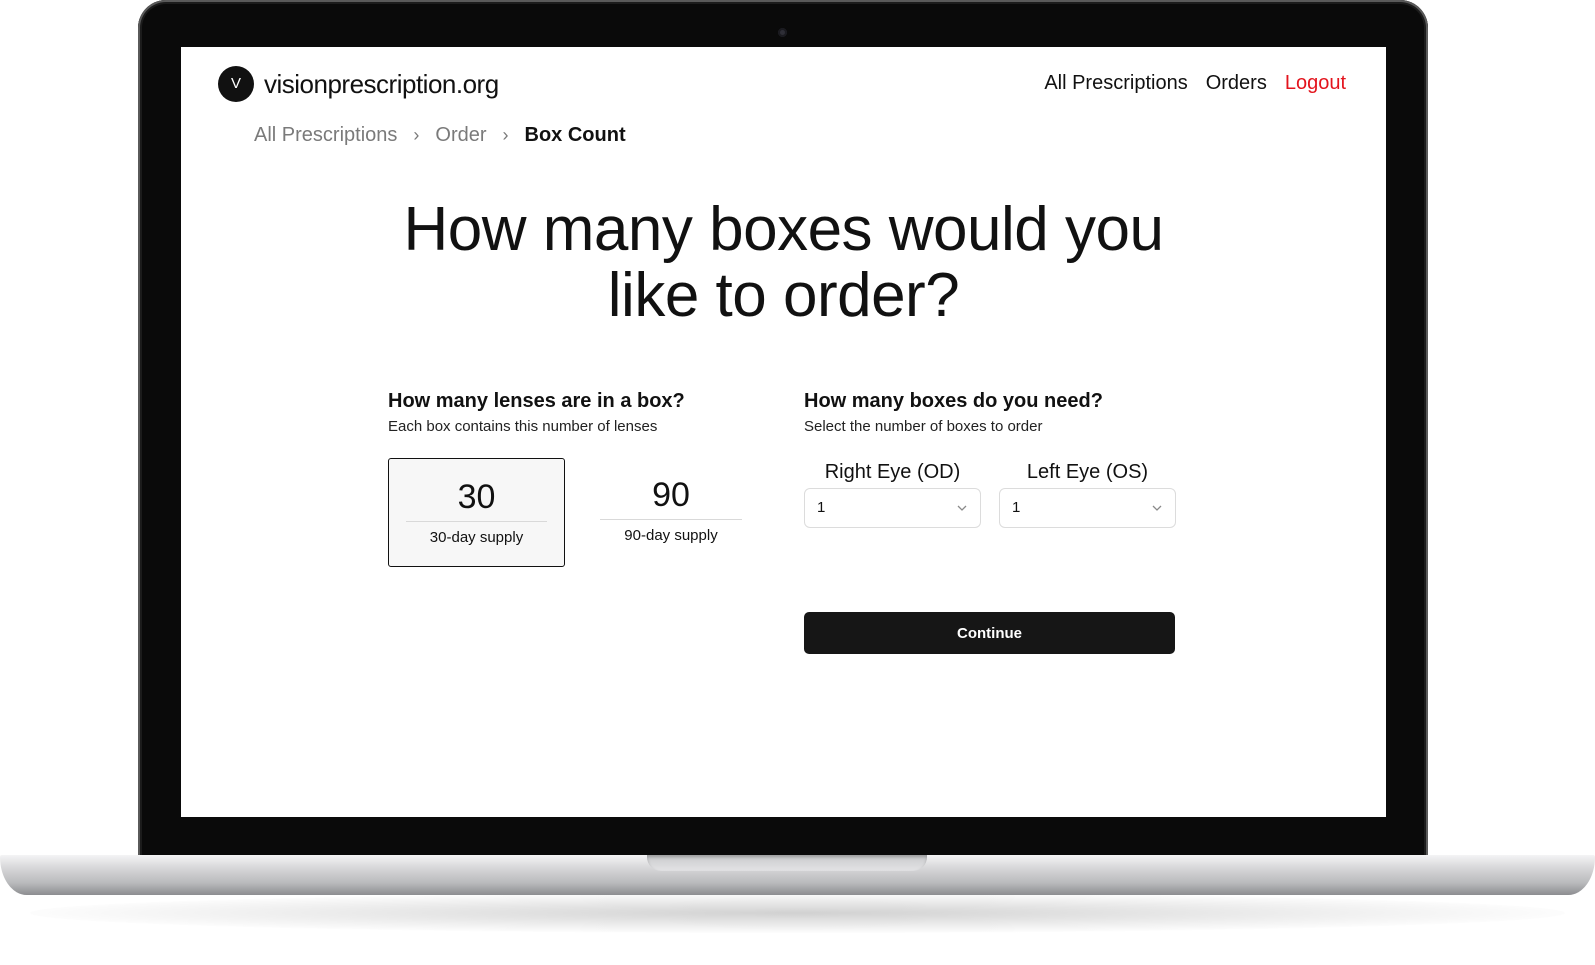 This screenshot has width=1595, height=965. What do you see at coordinates (783, 229) in the screenshot?
I see `page-title-line-1: How many boxes would you` at bounding box center [783, 229].